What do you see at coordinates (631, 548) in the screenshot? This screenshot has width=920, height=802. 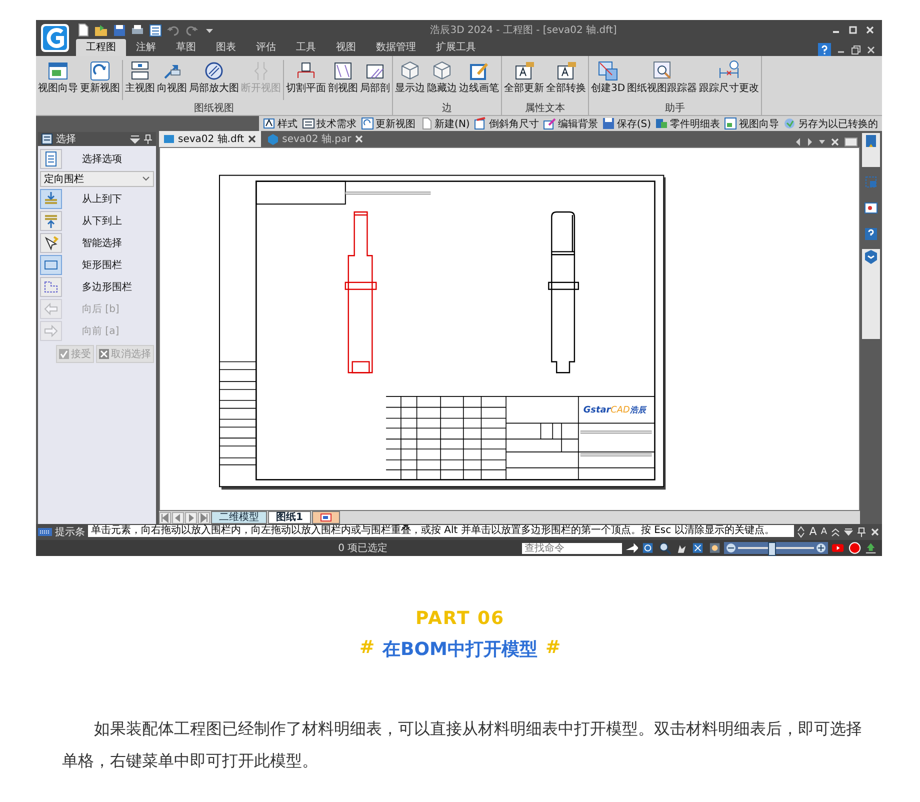 I see `arrow-right-icon` at bounding box center [631, 548].